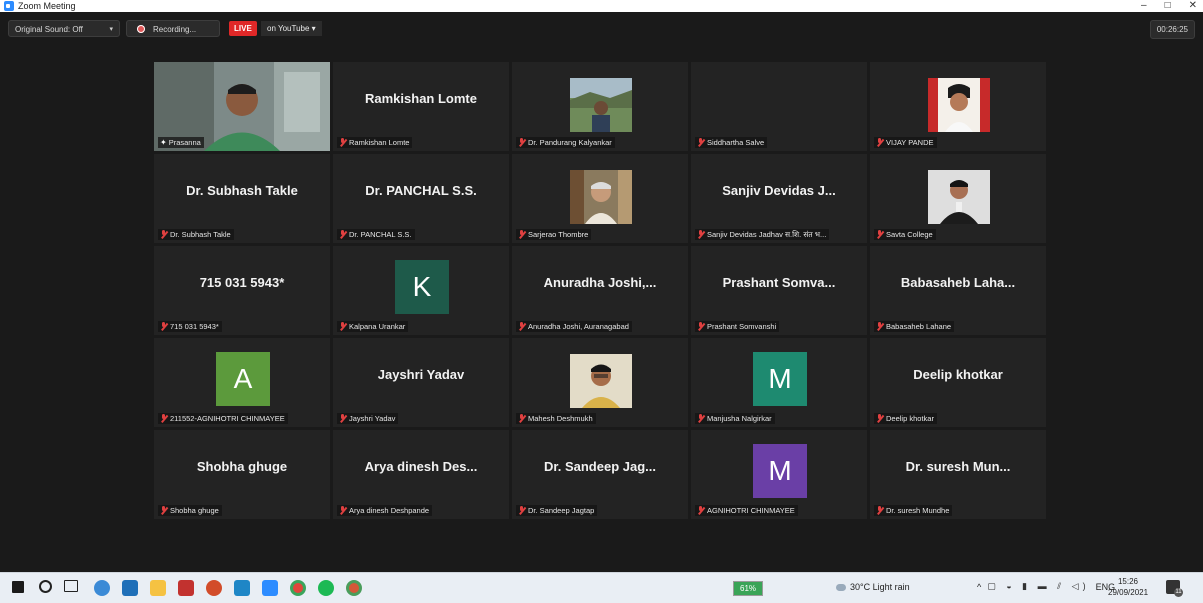 The width and height of the screenshot is (1203, 603). Describe the element at coordinates (242, 282) in the screenshot. I see `participant-display-name: 715 031 5943*` at that location.